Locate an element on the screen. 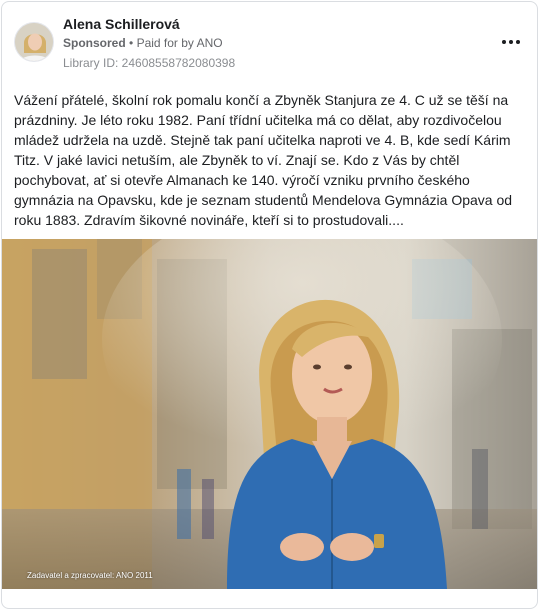  avatar is located at coordinates (34, 42).